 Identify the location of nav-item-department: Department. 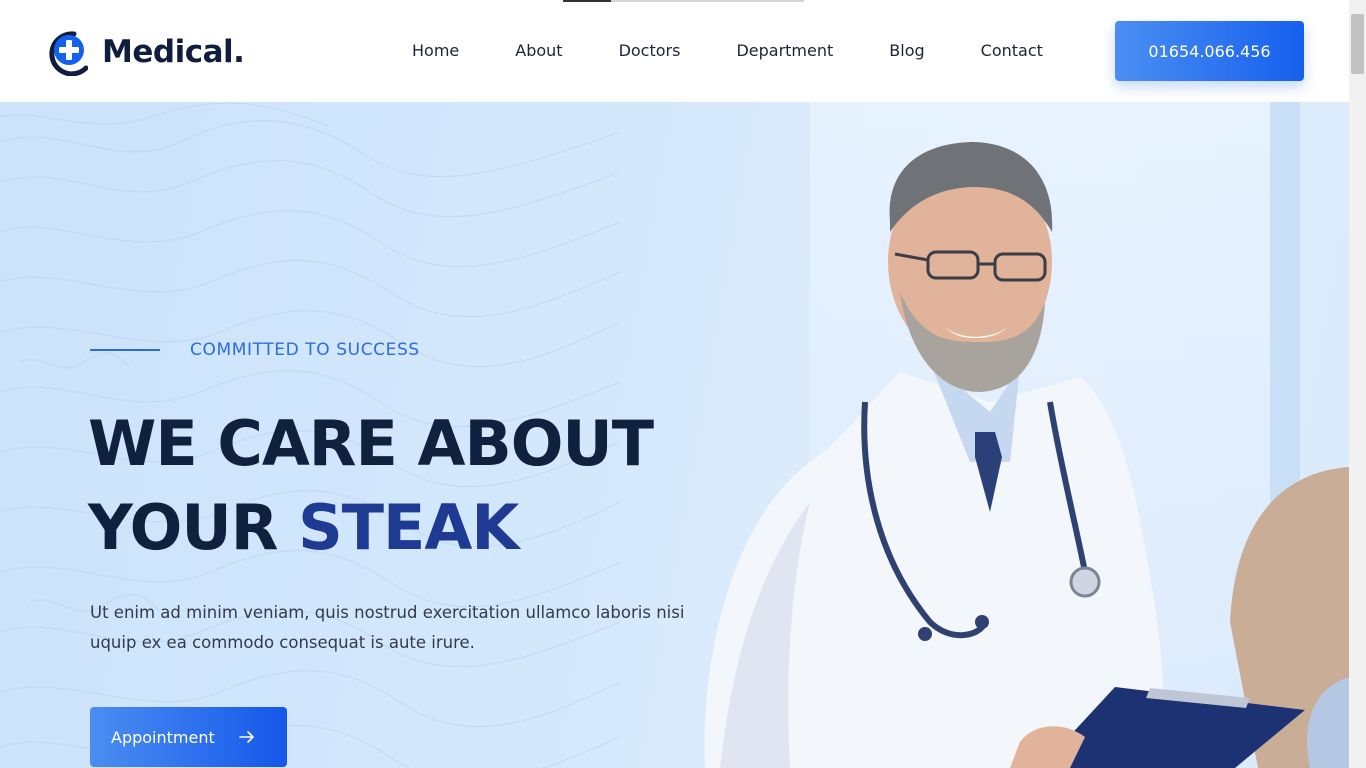
(784, 51).